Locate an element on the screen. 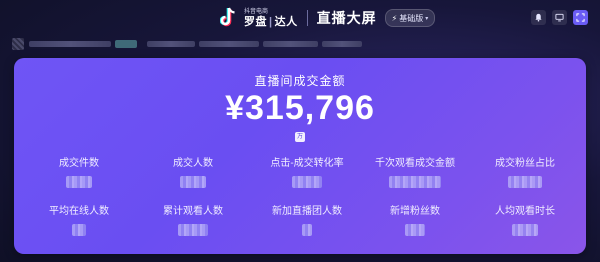 The image size is (600, 262). gmv-value: ¥315,796 is located at coordinates (300, 108).